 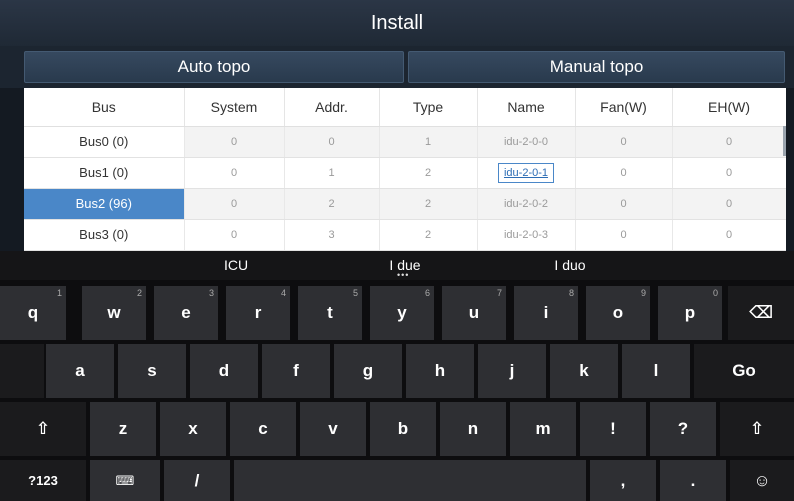 What do you see at coordinates (197, 480) in the screenshot?
I see `key-slash: /` at bounding box center [197, 480].